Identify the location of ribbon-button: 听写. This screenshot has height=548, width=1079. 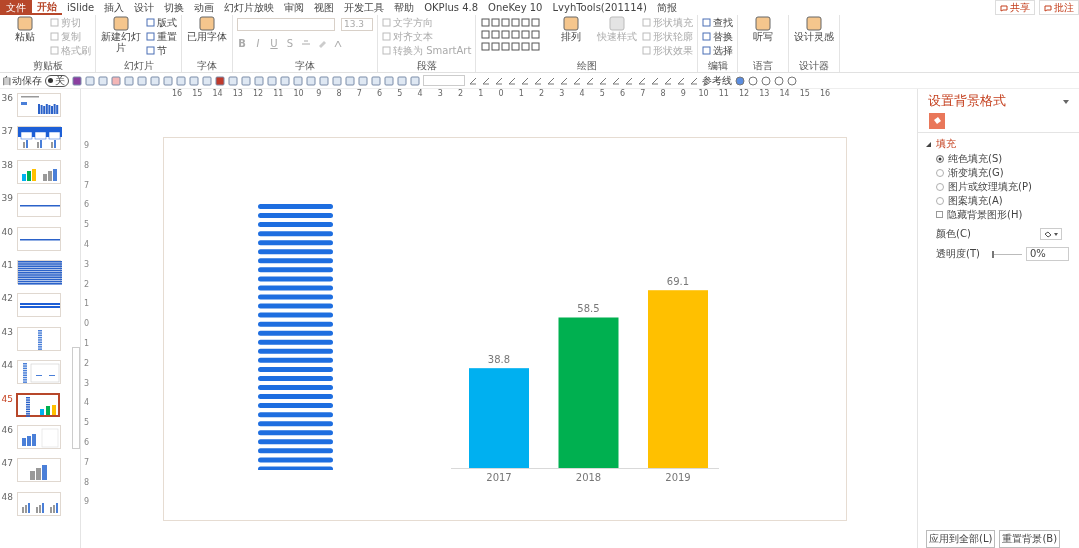
(763, 29).